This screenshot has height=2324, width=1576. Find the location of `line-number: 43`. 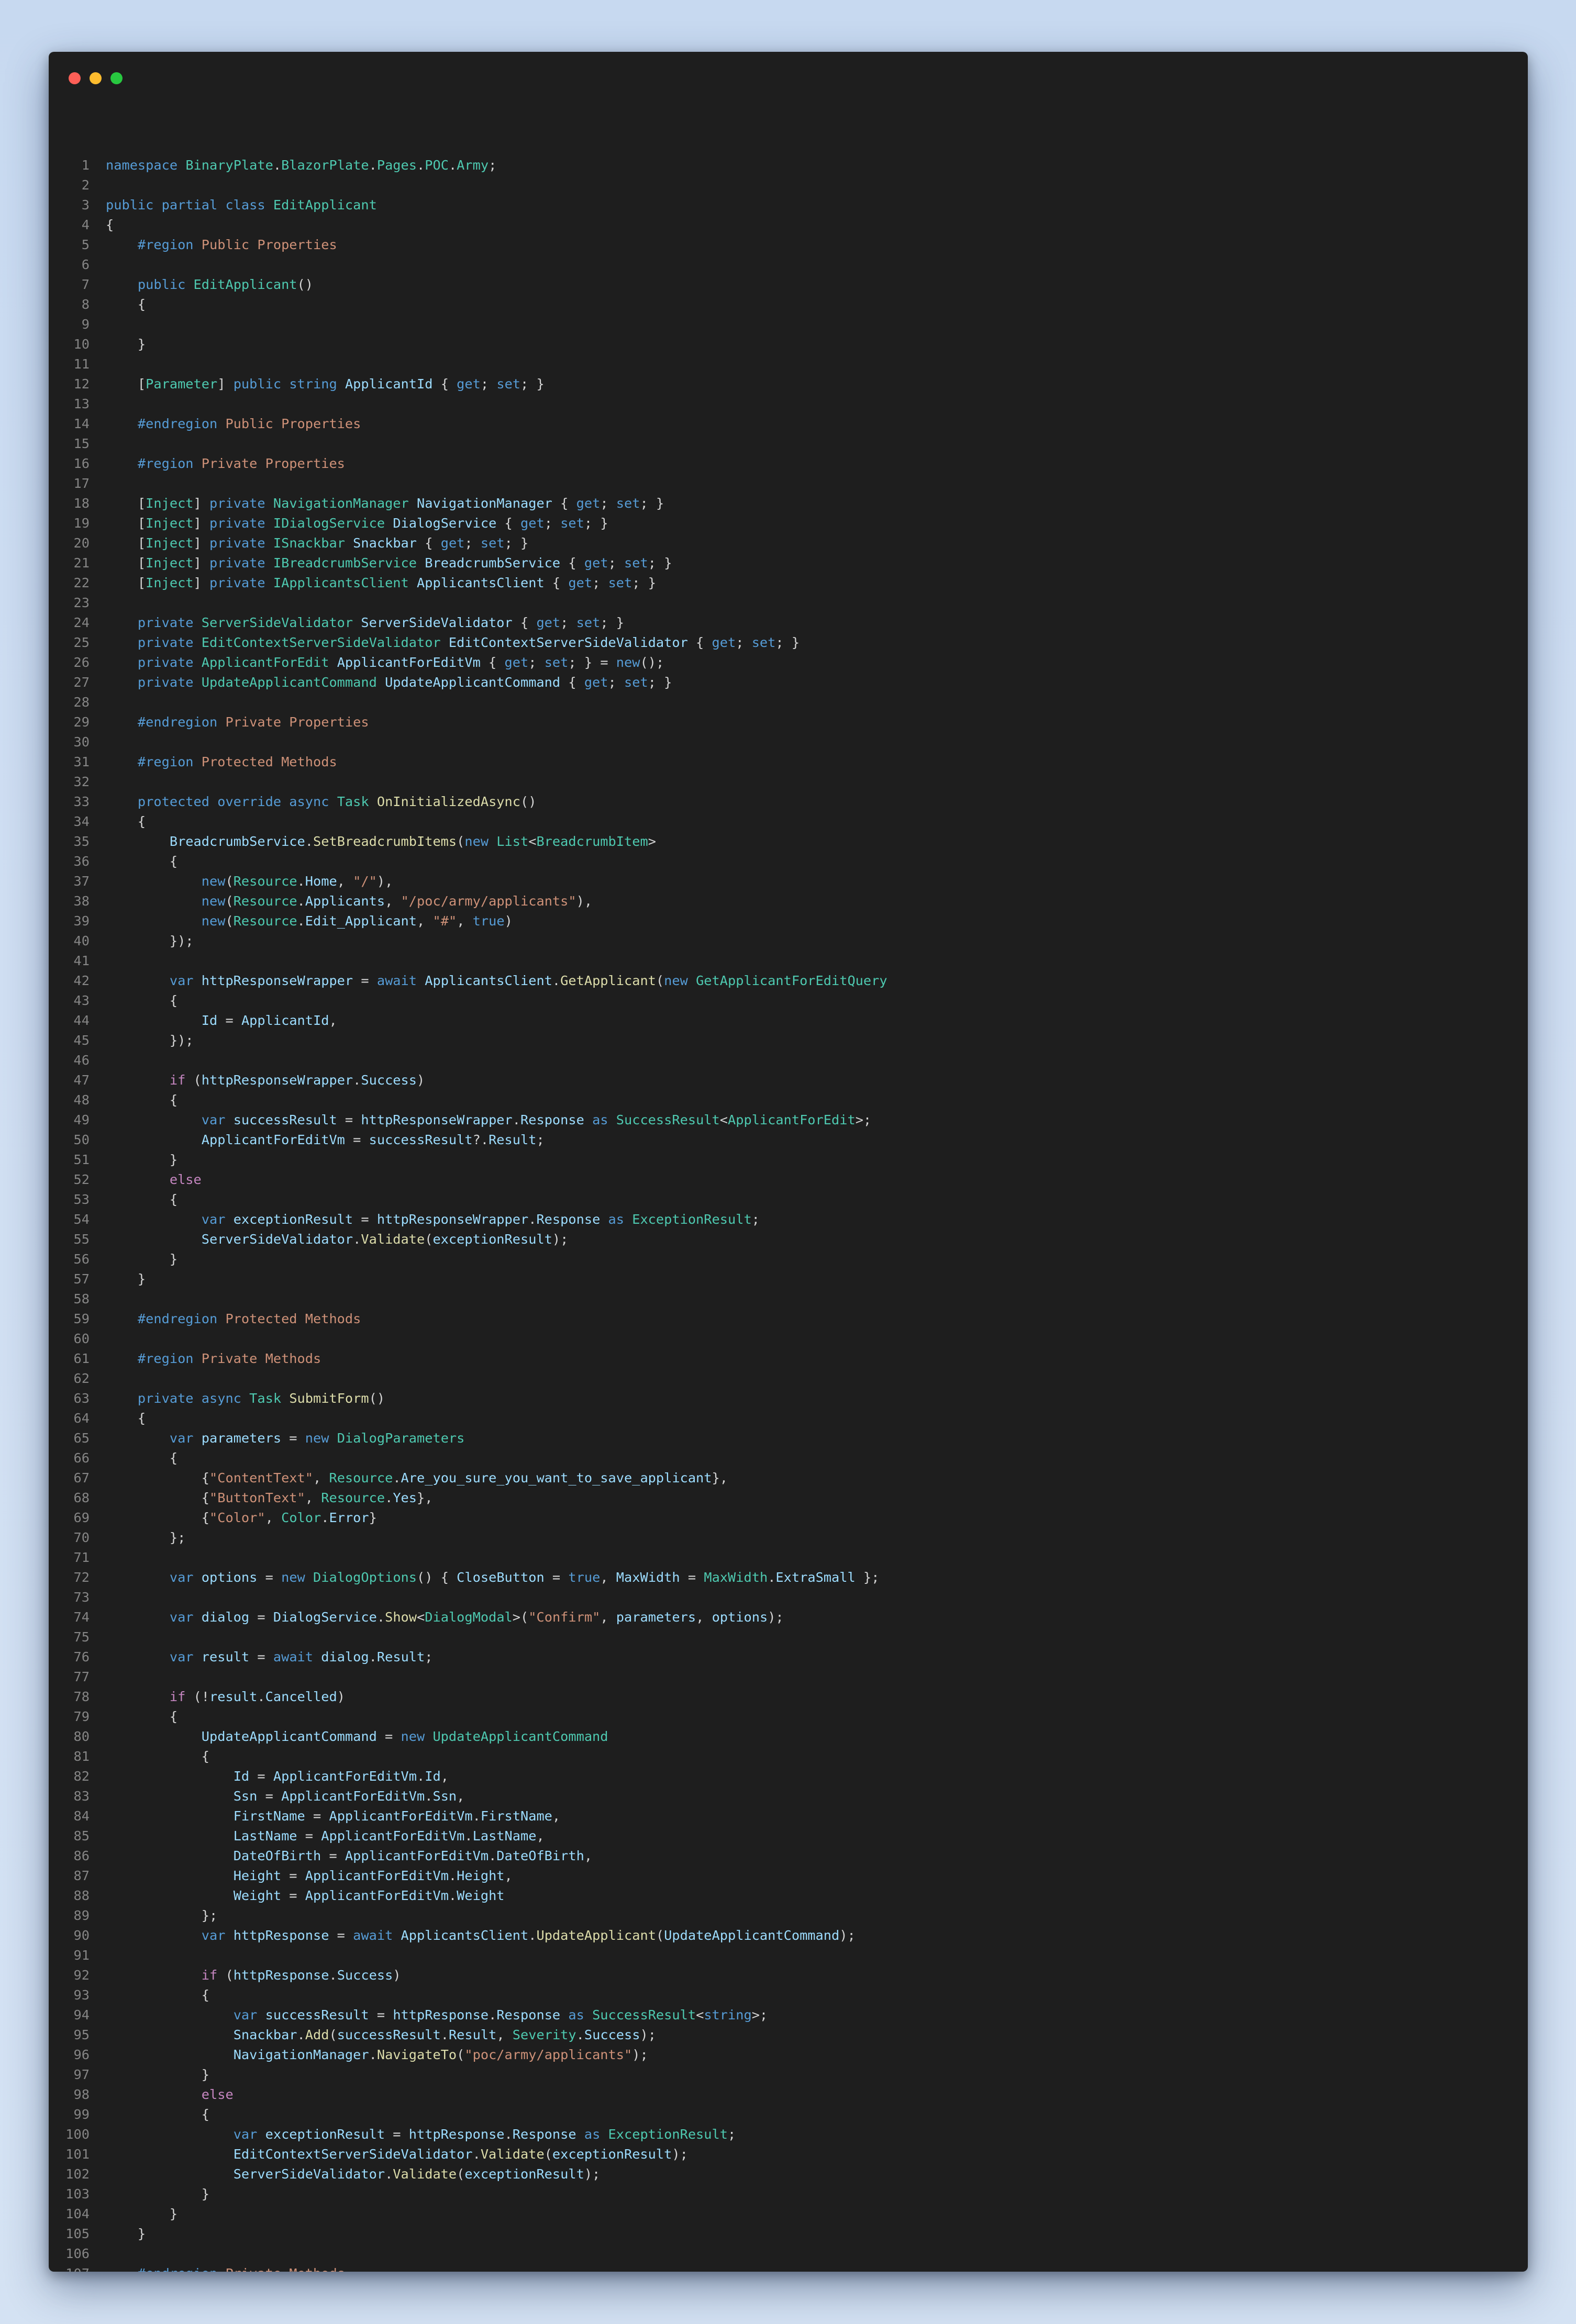

line-number: 43 is located at coordinates (81, 1000).